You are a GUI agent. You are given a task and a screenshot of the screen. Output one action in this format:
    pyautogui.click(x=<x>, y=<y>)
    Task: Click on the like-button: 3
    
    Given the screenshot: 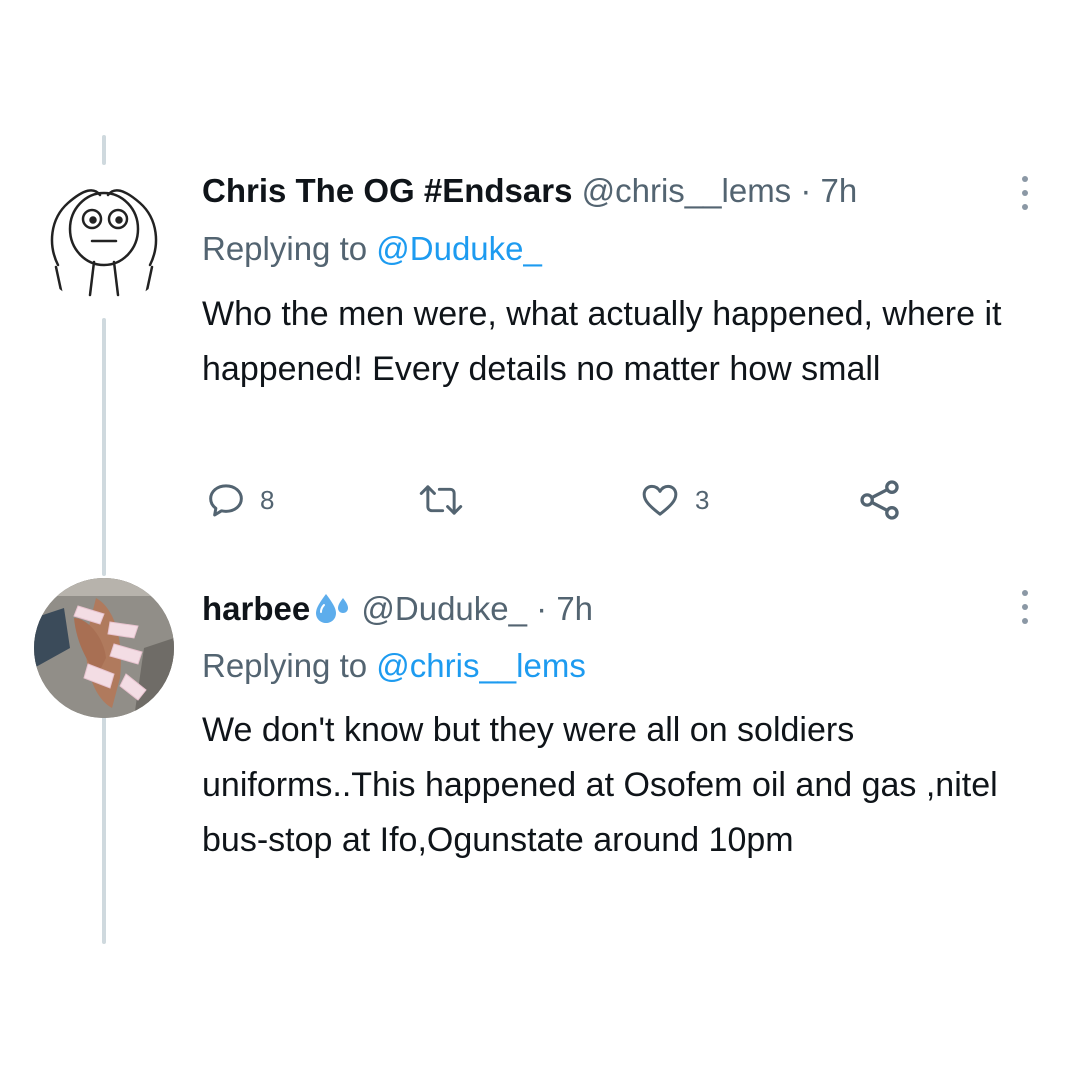 What is the action you would take?
    pyautogui.click(x=674, y=500)
    